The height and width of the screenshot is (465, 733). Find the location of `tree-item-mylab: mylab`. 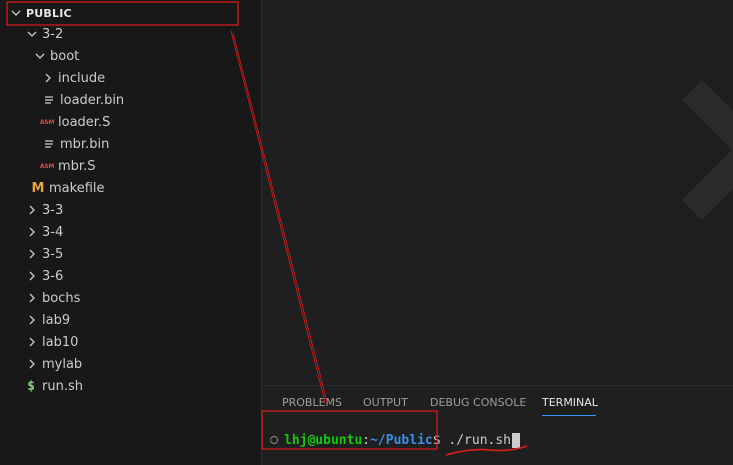

tree-item-mylab: mylab is located at coordinates (130, 364).